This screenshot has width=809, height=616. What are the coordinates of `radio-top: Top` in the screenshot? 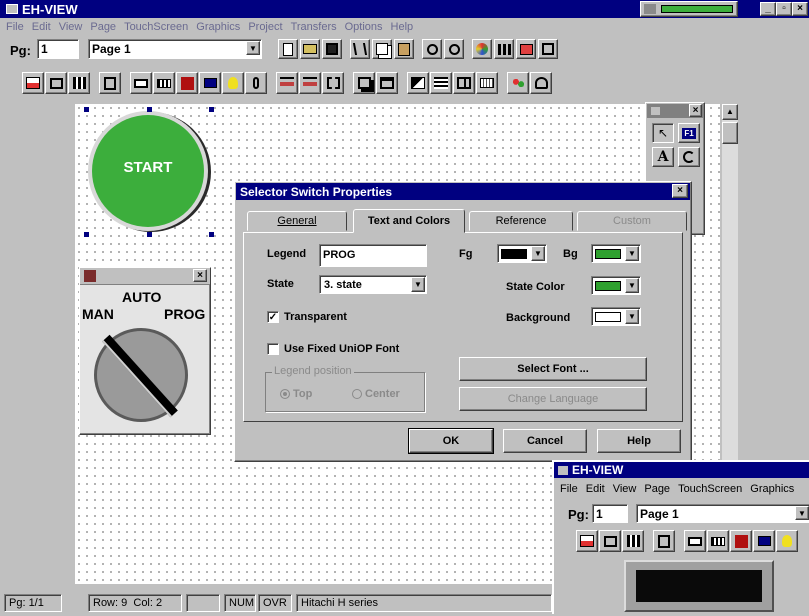 It's located at (296, 394).